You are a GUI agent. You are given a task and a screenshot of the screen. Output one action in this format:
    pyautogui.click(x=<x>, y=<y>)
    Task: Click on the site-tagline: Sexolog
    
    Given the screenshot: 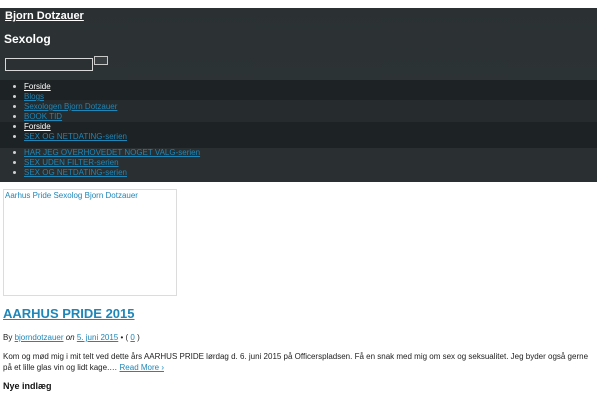 What is the action you would take?
    pyautogui.click(x=27, y=39)
    